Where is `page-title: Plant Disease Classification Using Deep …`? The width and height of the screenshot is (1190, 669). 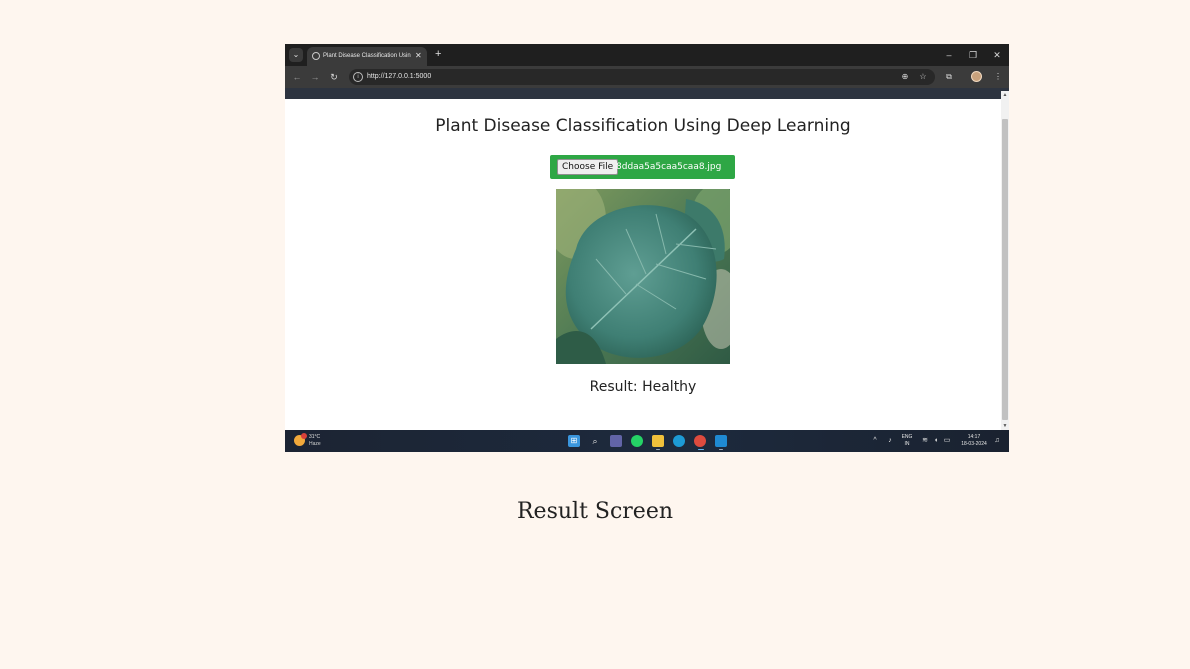
page-title: Plant Disease Classification Using Deep … is located at coordinates (643, 126).